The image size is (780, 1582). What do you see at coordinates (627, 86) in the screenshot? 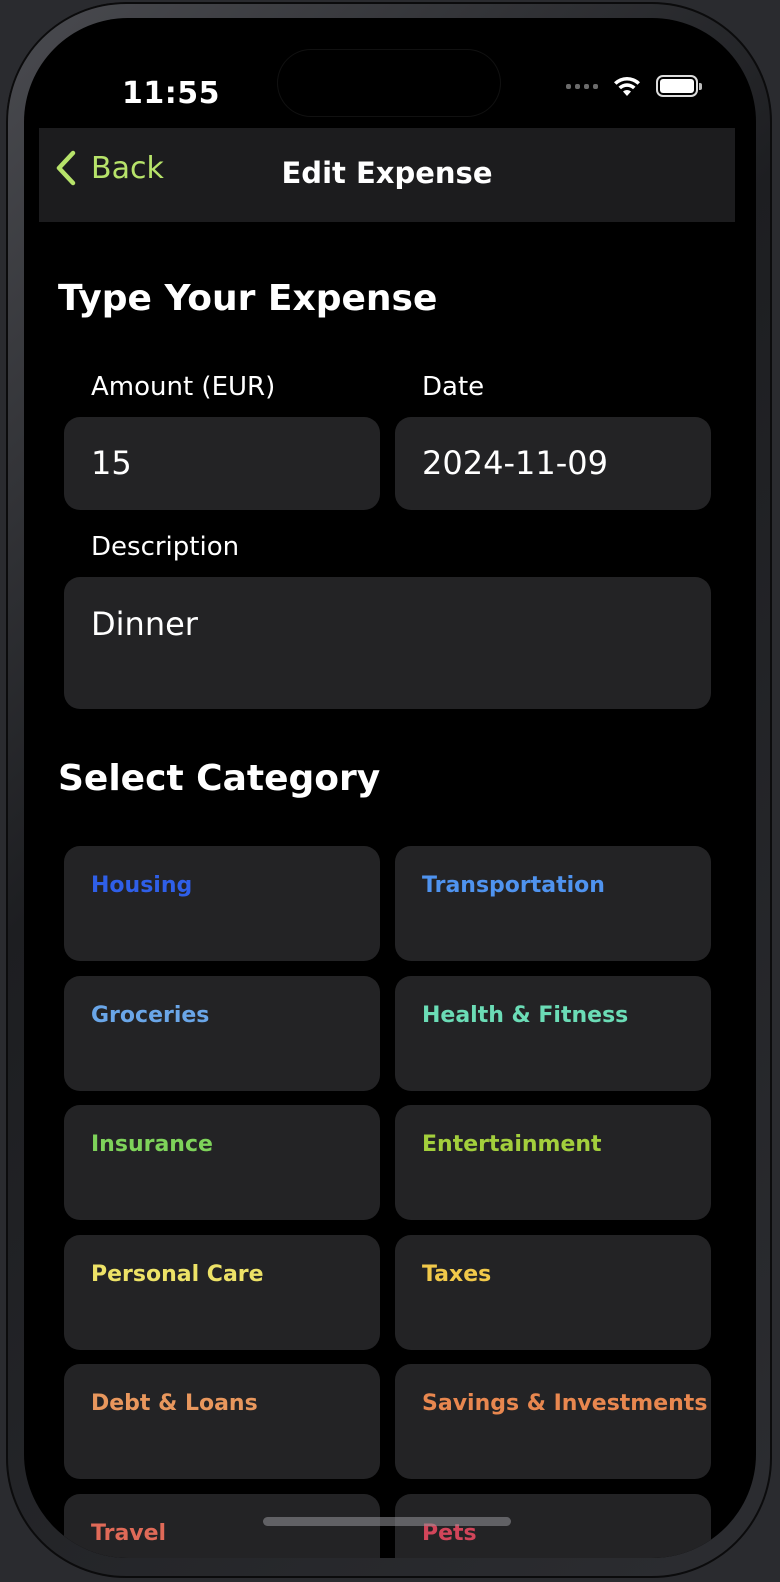
I see `wifi-icon` at bounding box center [627, 86].